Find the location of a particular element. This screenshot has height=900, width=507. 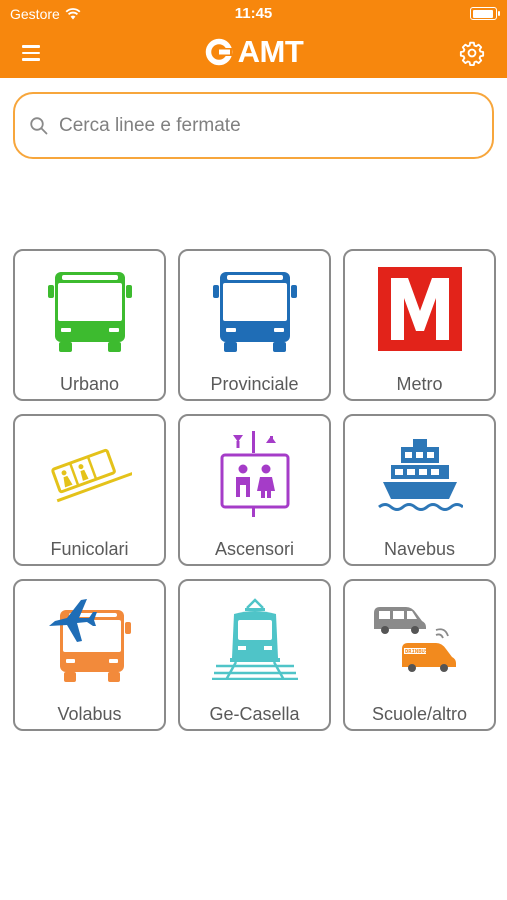

category-label: Funicolari is located at coordinates (89, 549).